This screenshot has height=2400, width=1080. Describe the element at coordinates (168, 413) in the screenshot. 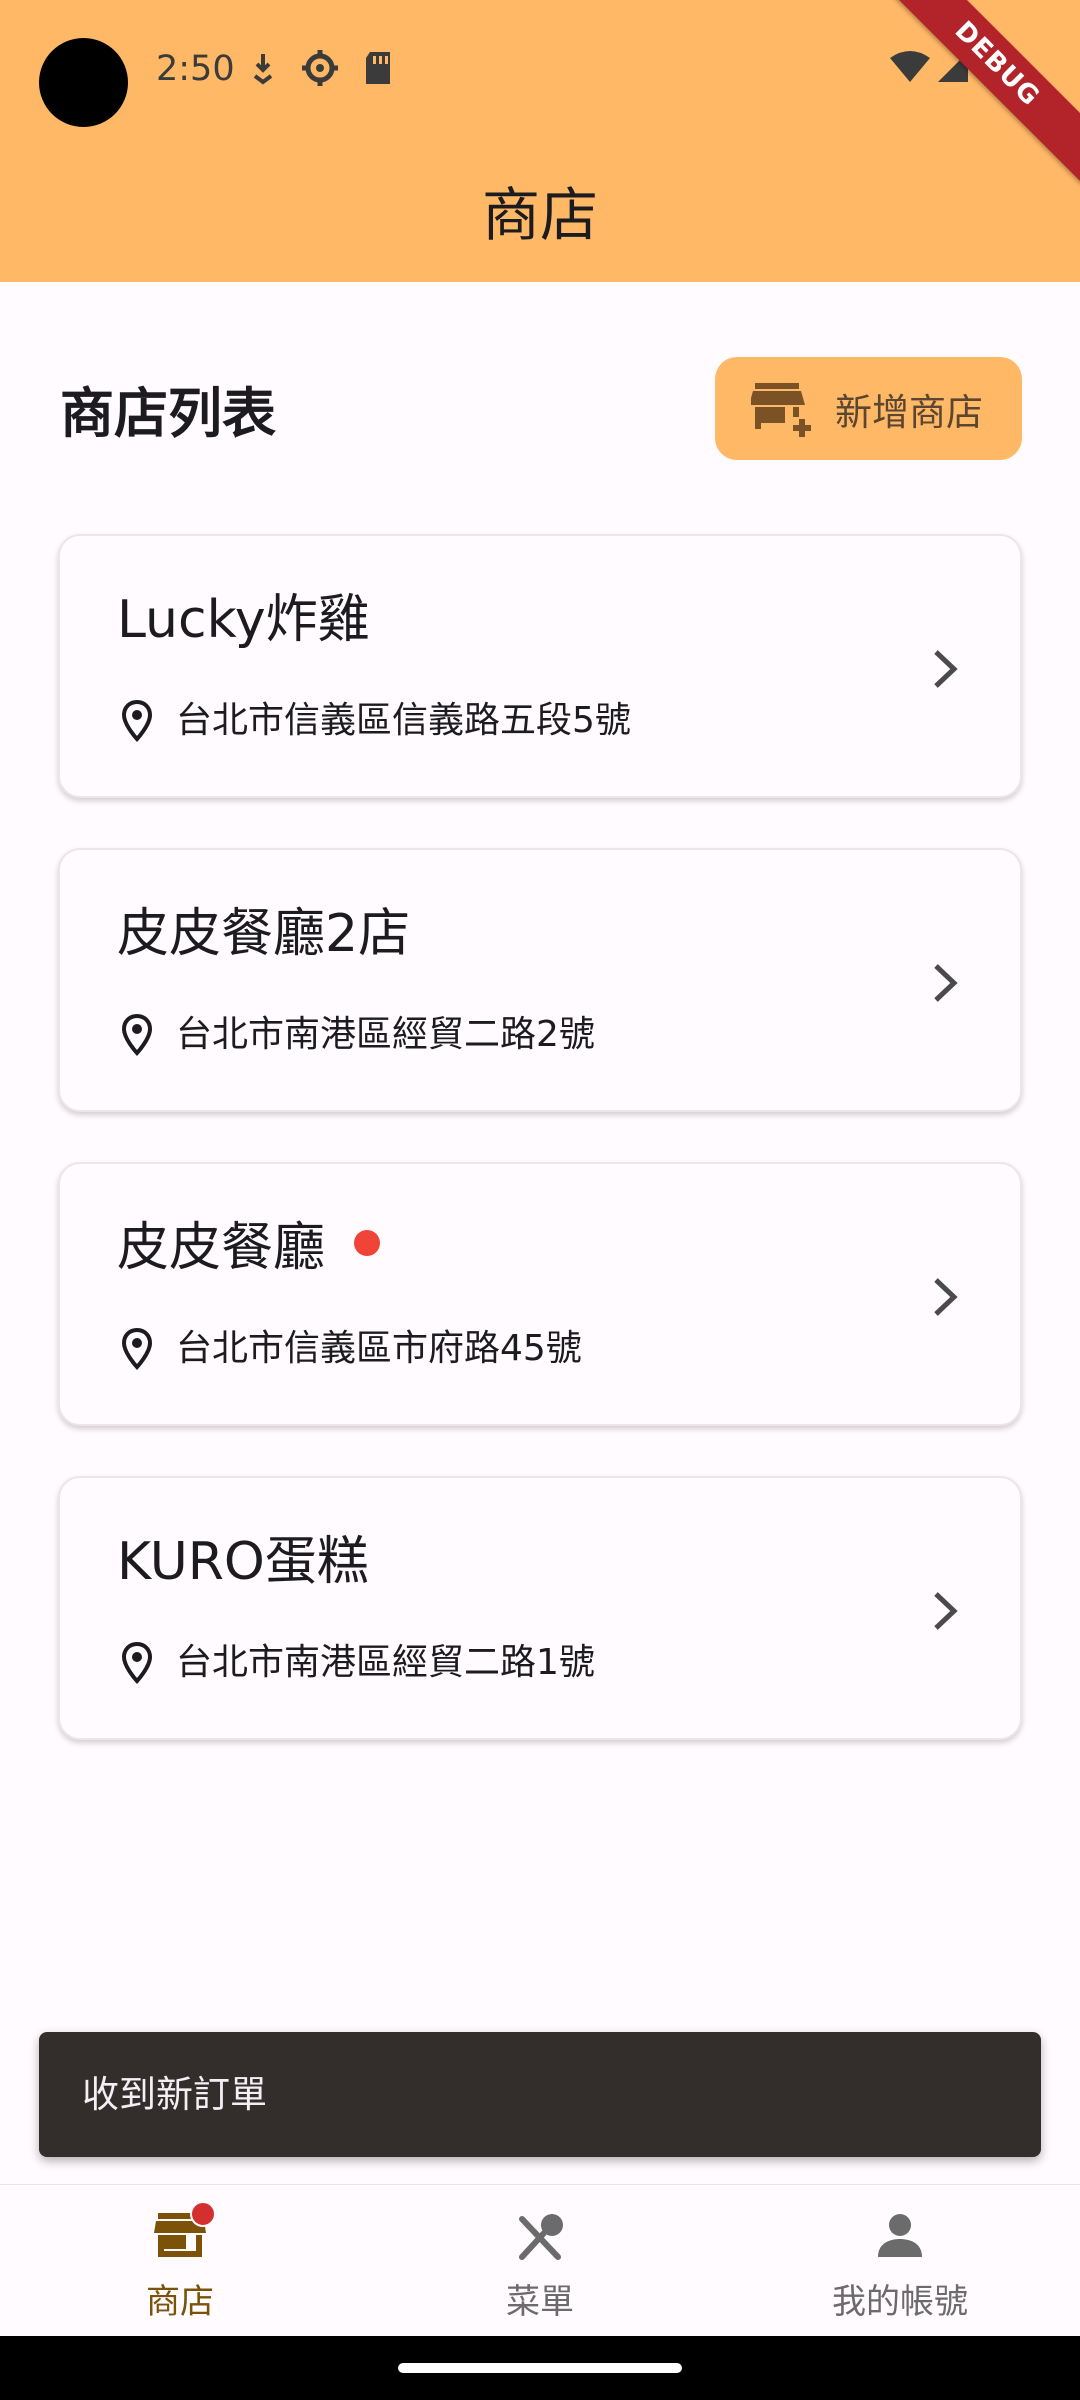

I see `store-list-heading: 商店列表` at that location.